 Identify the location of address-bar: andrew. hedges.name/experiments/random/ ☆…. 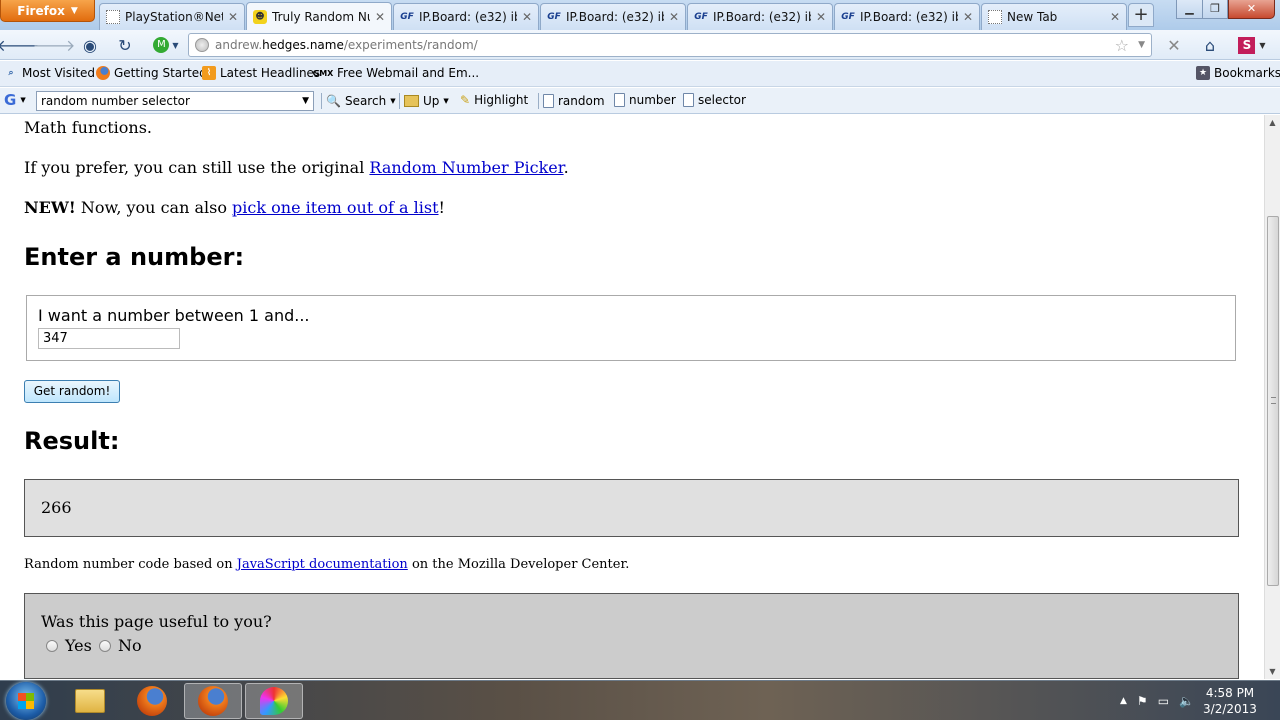
(670, 45).